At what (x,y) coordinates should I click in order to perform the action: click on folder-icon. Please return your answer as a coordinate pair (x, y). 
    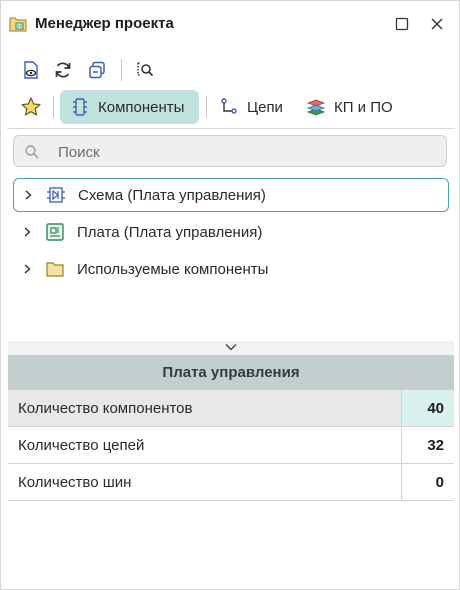
    Looking at the image, I should click on (55, 269).